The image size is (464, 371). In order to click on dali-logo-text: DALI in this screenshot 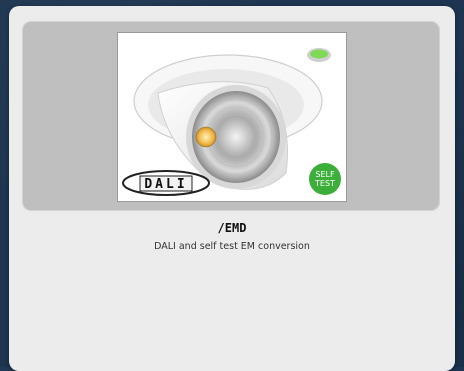, I will do `click(165, 184)`.